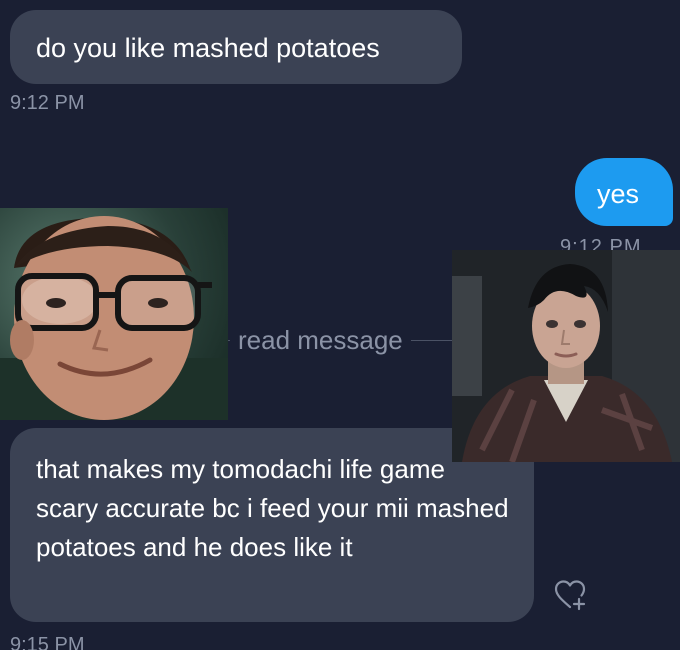 Image resolution: width=680 pixels, height=650 pixels. Describe the element at coordinates (618, 194) in the screenshot. I see `message-text: yes` at that location.